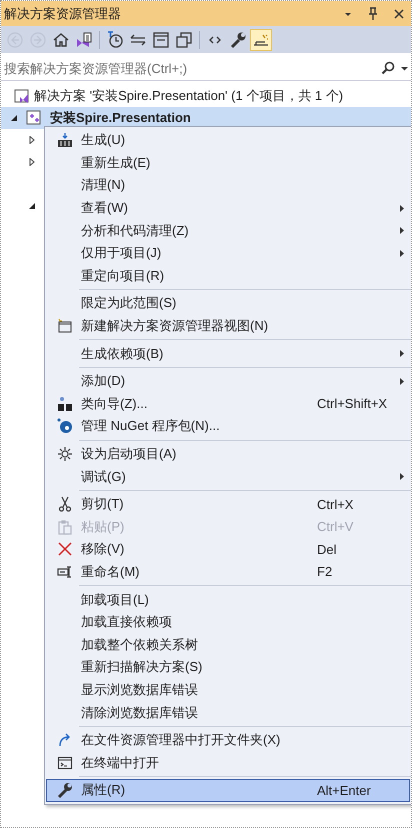 This screenshot has height=828, width=412. Describe the element at coordinates (228, 326) in the screenshot. I see `menu-item: 新建解决方案资源管理器视图(N)` at that location.